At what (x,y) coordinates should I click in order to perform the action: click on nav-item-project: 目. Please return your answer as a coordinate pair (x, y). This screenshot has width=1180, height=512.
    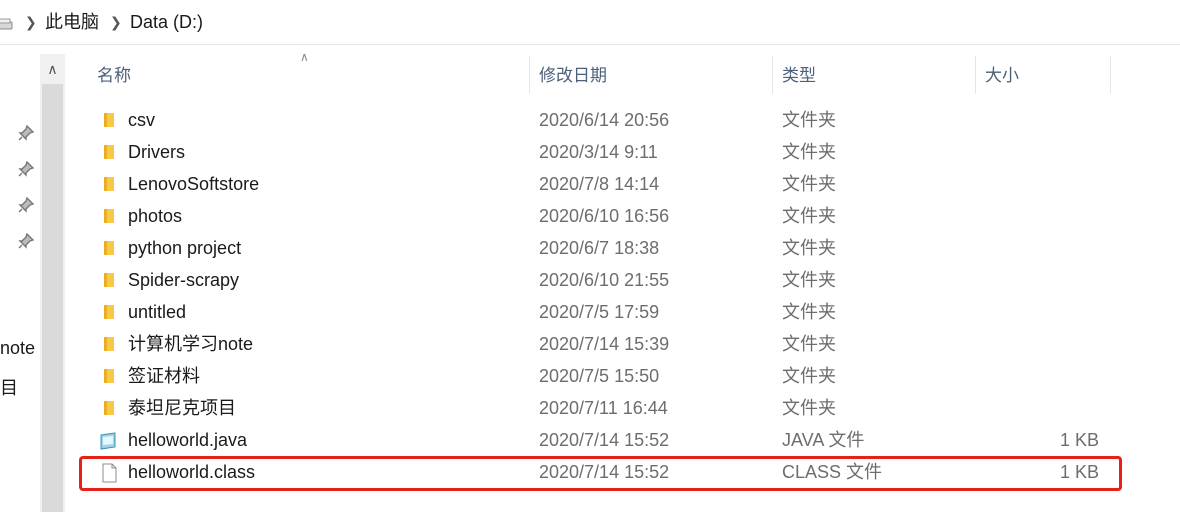
    Looking at the image, I should click on (9, 387).